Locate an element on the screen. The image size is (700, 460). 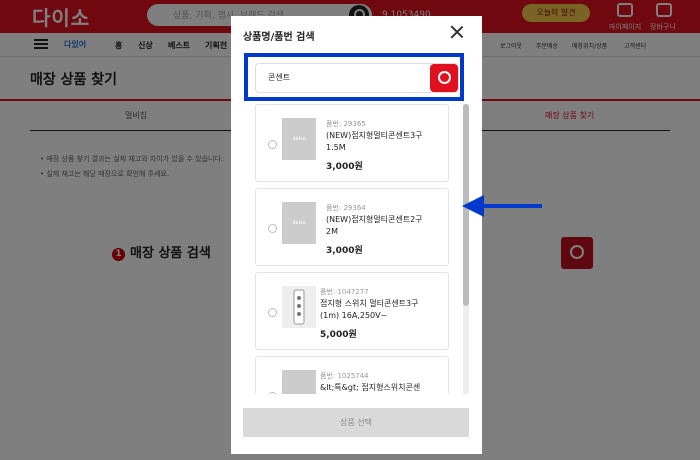
pointer-arrow-icon is located at coordinates (502, 206).